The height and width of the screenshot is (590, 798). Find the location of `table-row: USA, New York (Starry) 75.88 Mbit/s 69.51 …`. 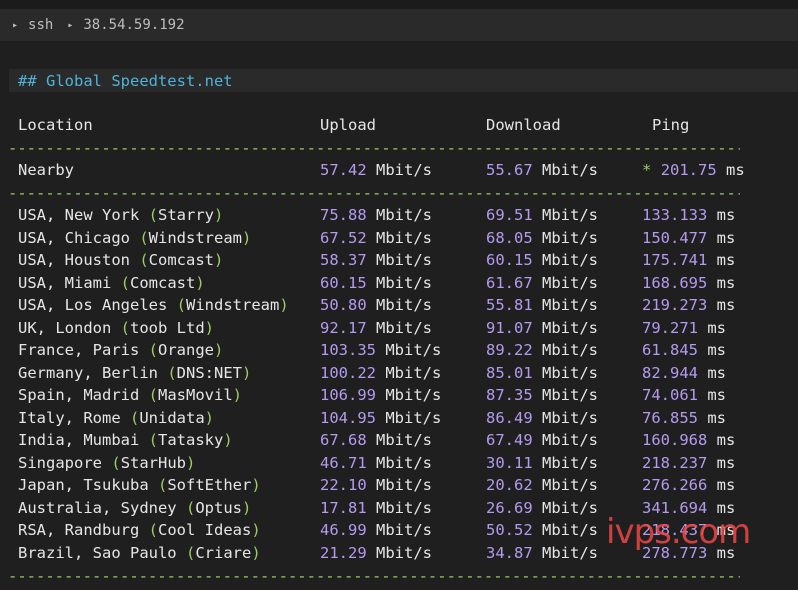

table-row: USA, New York (Starry) 75.88 Mbit/s 69.51 … is located at coordinates (398, 215).